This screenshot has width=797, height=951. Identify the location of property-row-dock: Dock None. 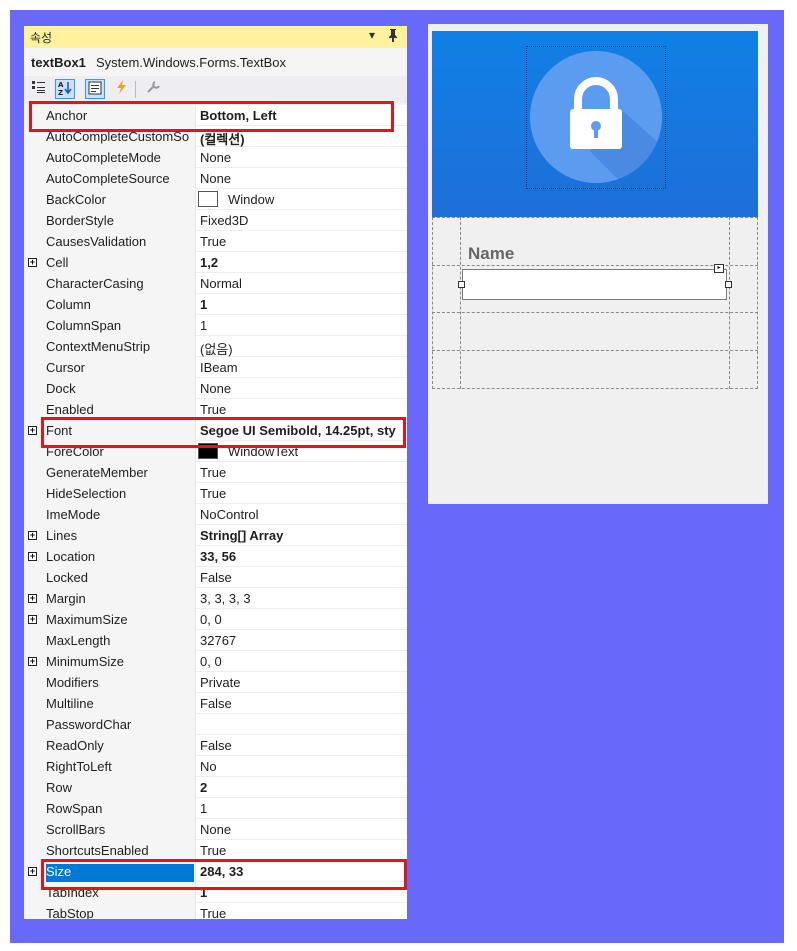
(215, 388).